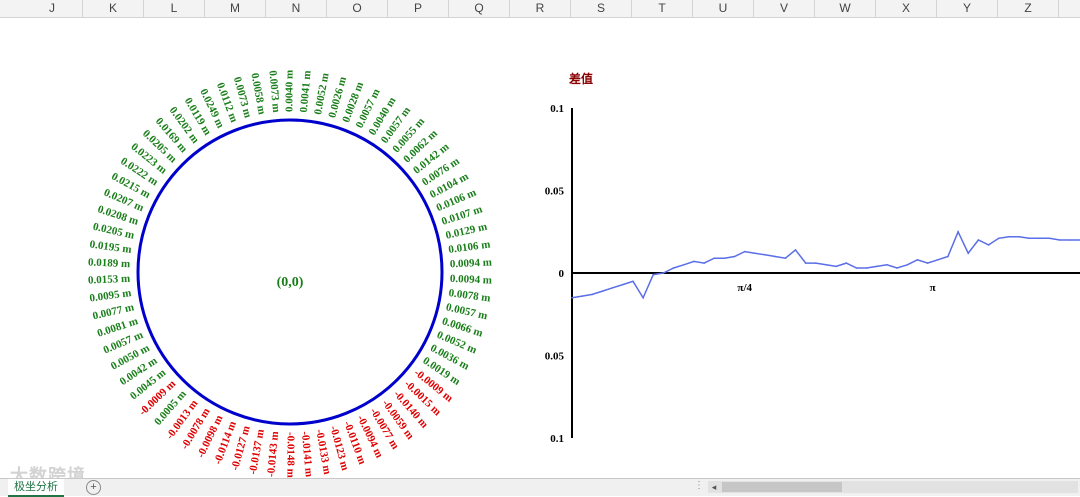 The image size is (1080, 497). Describe the element at coordinates (113, 8) in the screenshot. I see `column-header-k: K` at that location.